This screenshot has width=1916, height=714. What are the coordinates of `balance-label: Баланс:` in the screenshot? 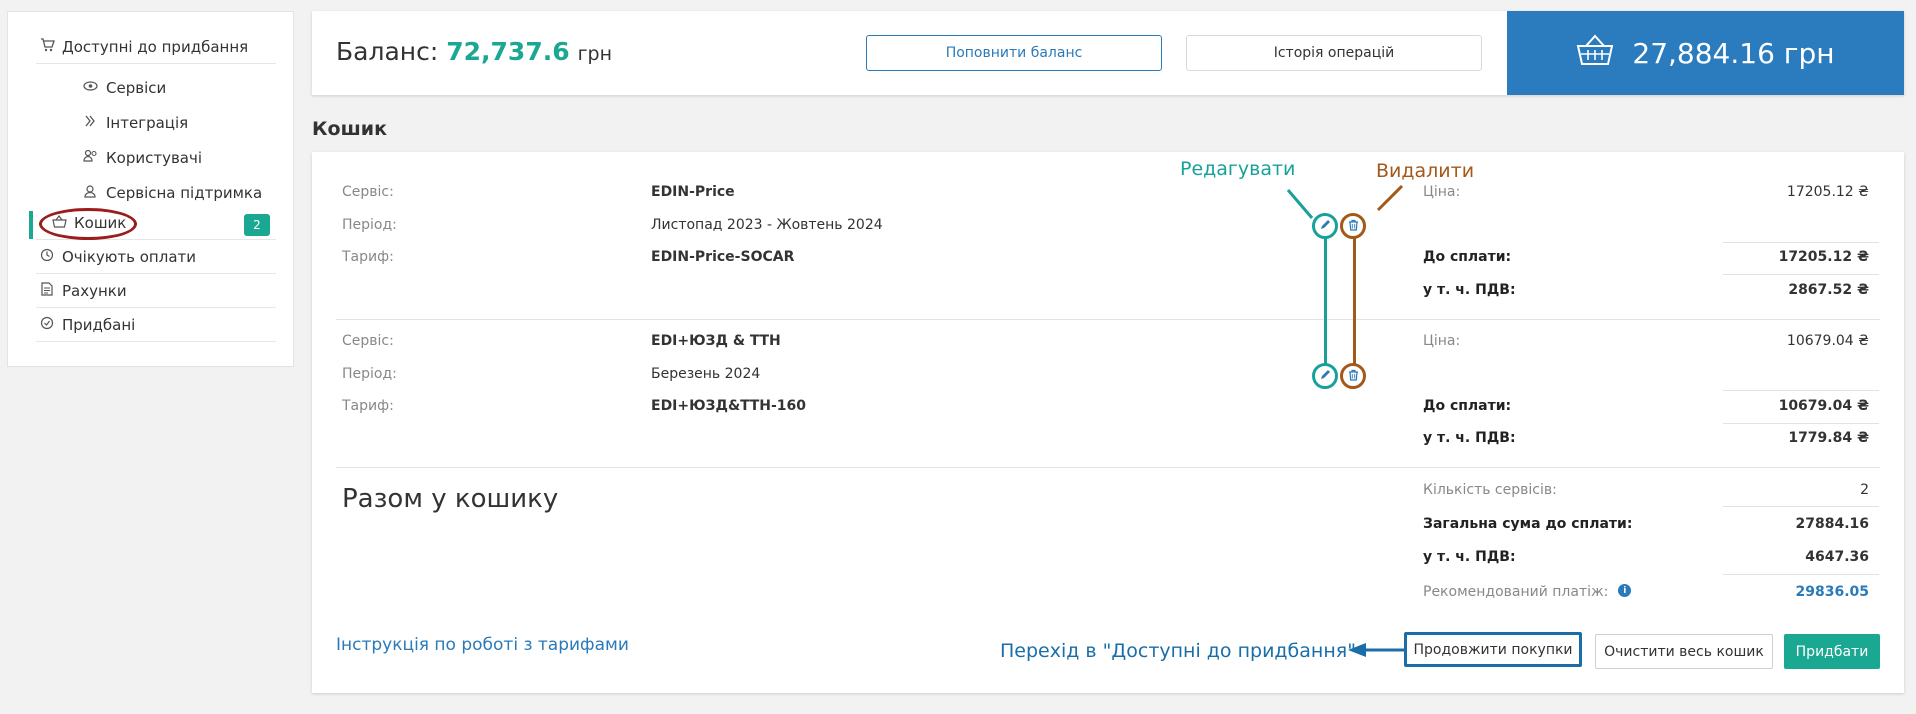 It's located at (387, 51).